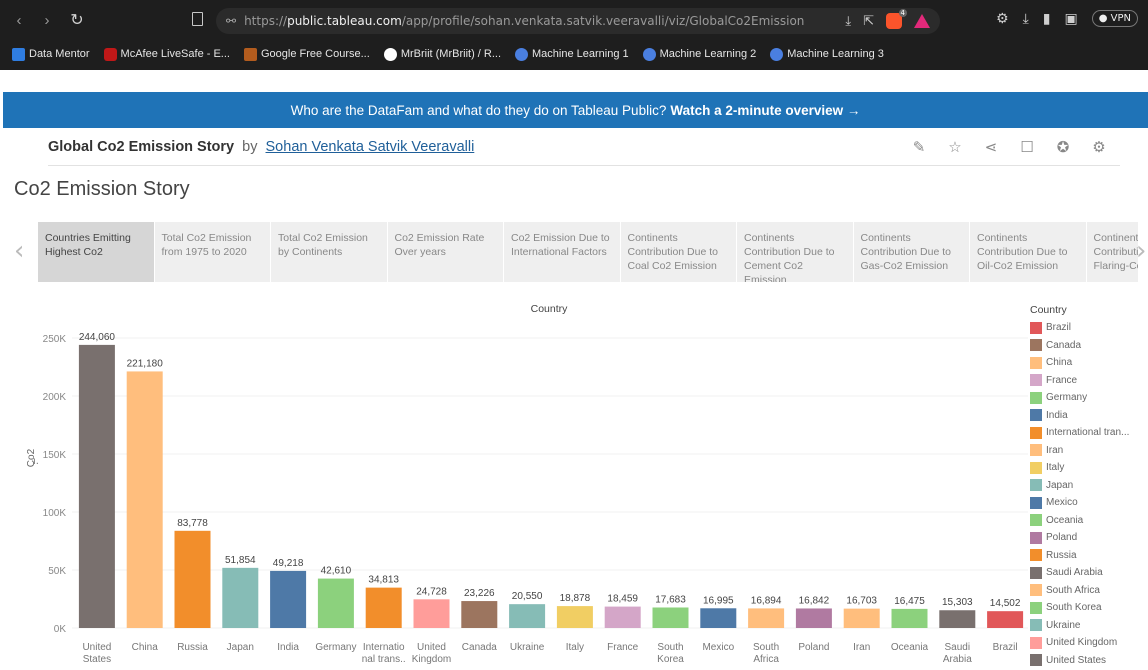  I want to click on story-point-4: Co2 Emission Rate Over years, so click(445, 252).